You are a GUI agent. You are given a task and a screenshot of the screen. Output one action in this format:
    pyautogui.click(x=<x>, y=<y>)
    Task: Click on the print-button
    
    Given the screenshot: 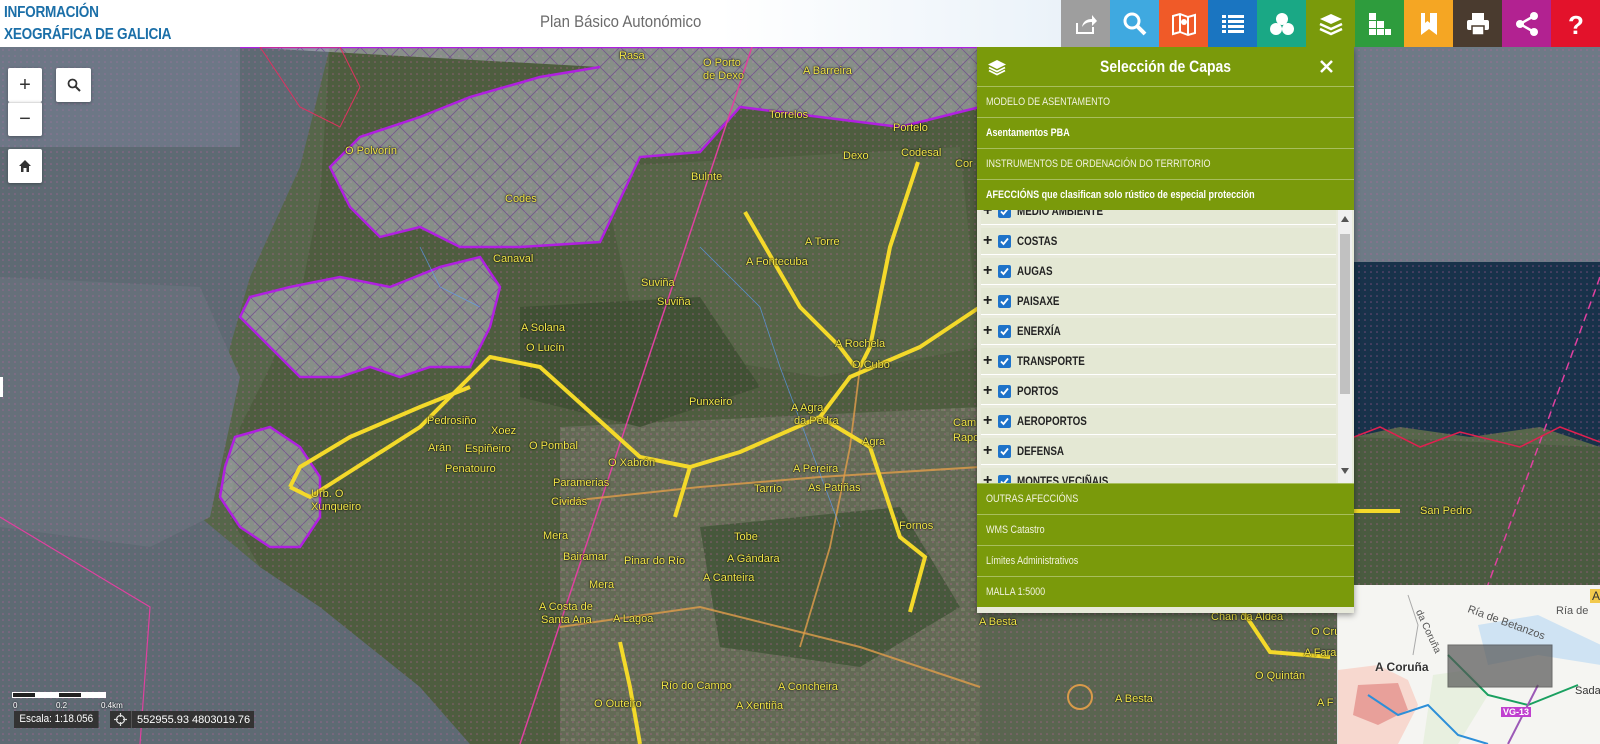 What is the action you would take?
    pyautogui.click(x=1477, y=23)
    